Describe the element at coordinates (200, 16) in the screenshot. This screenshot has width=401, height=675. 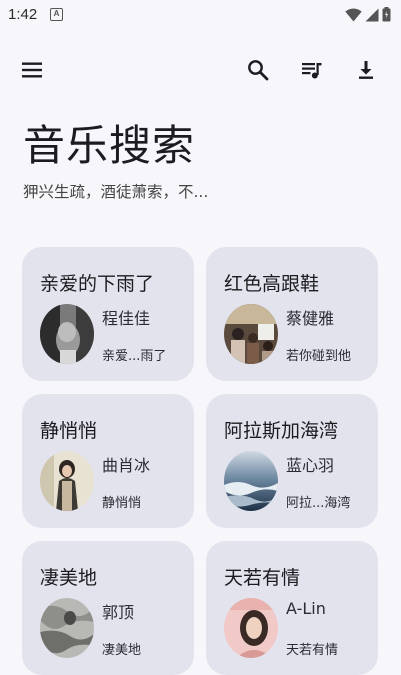
I see `status-bar: 1:42 A` at that location.